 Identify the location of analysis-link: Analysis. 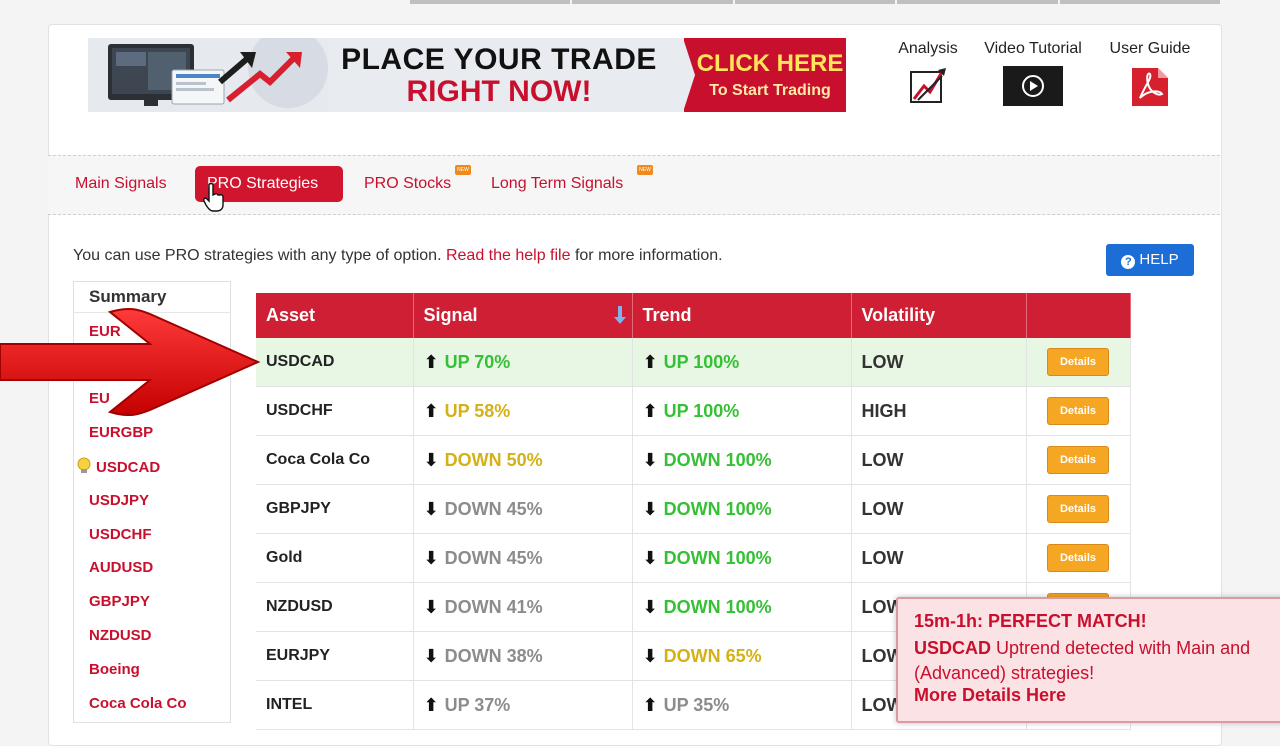
(928, 72).